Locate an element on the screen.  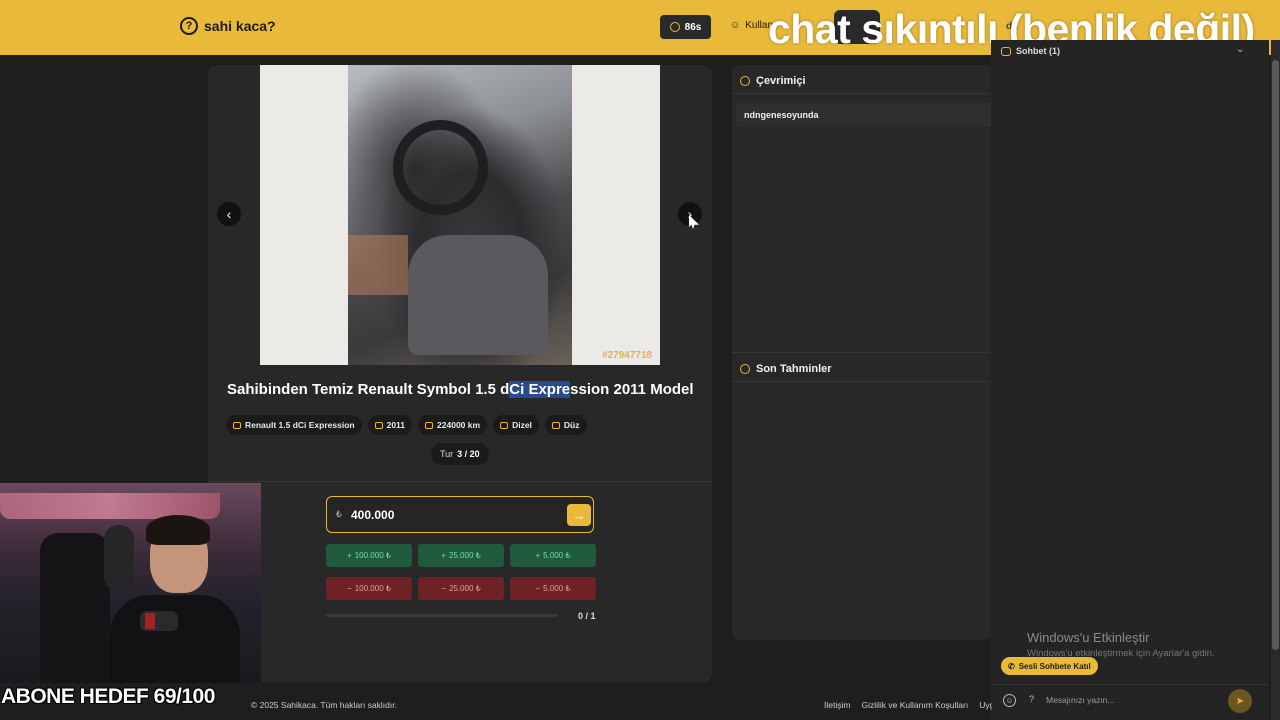
chat-title: Sohbet (1) is located at coordinates (1038, 51).